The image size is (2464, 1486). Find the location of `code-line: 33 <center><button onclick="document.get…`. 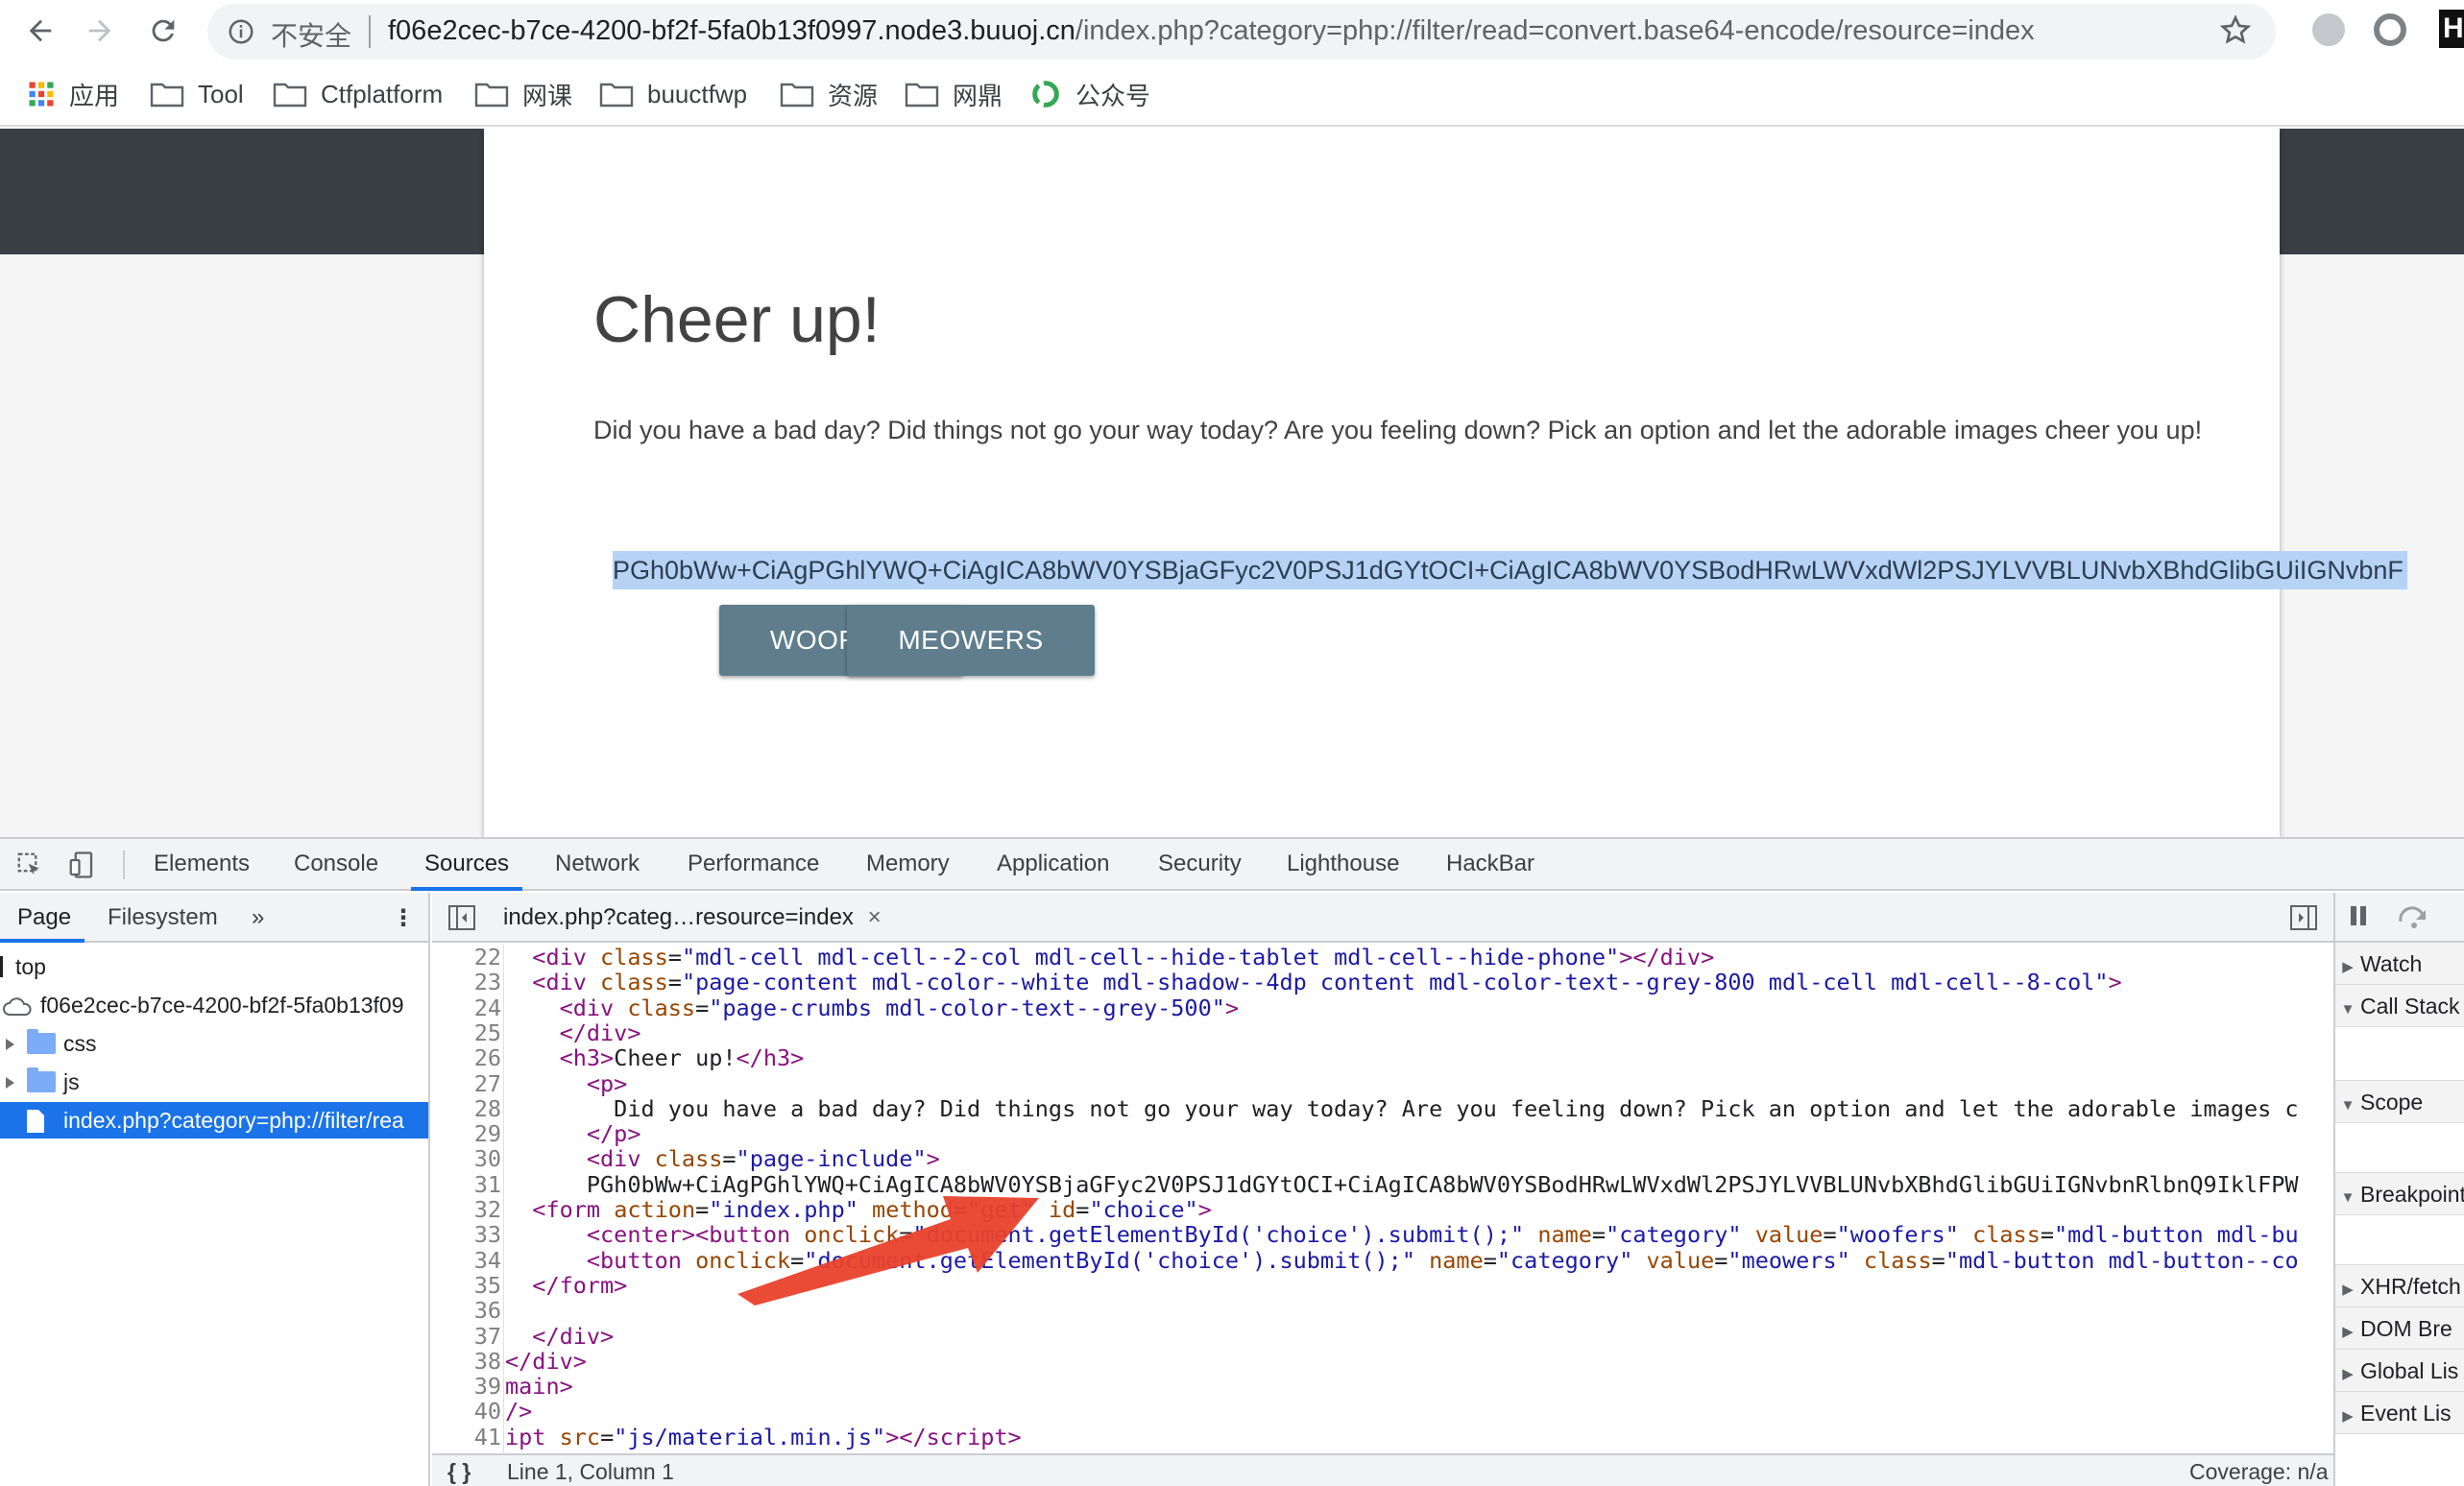

code-line: 33 <center><button onclick="document.get… is located at coordinates (1383, 1234).